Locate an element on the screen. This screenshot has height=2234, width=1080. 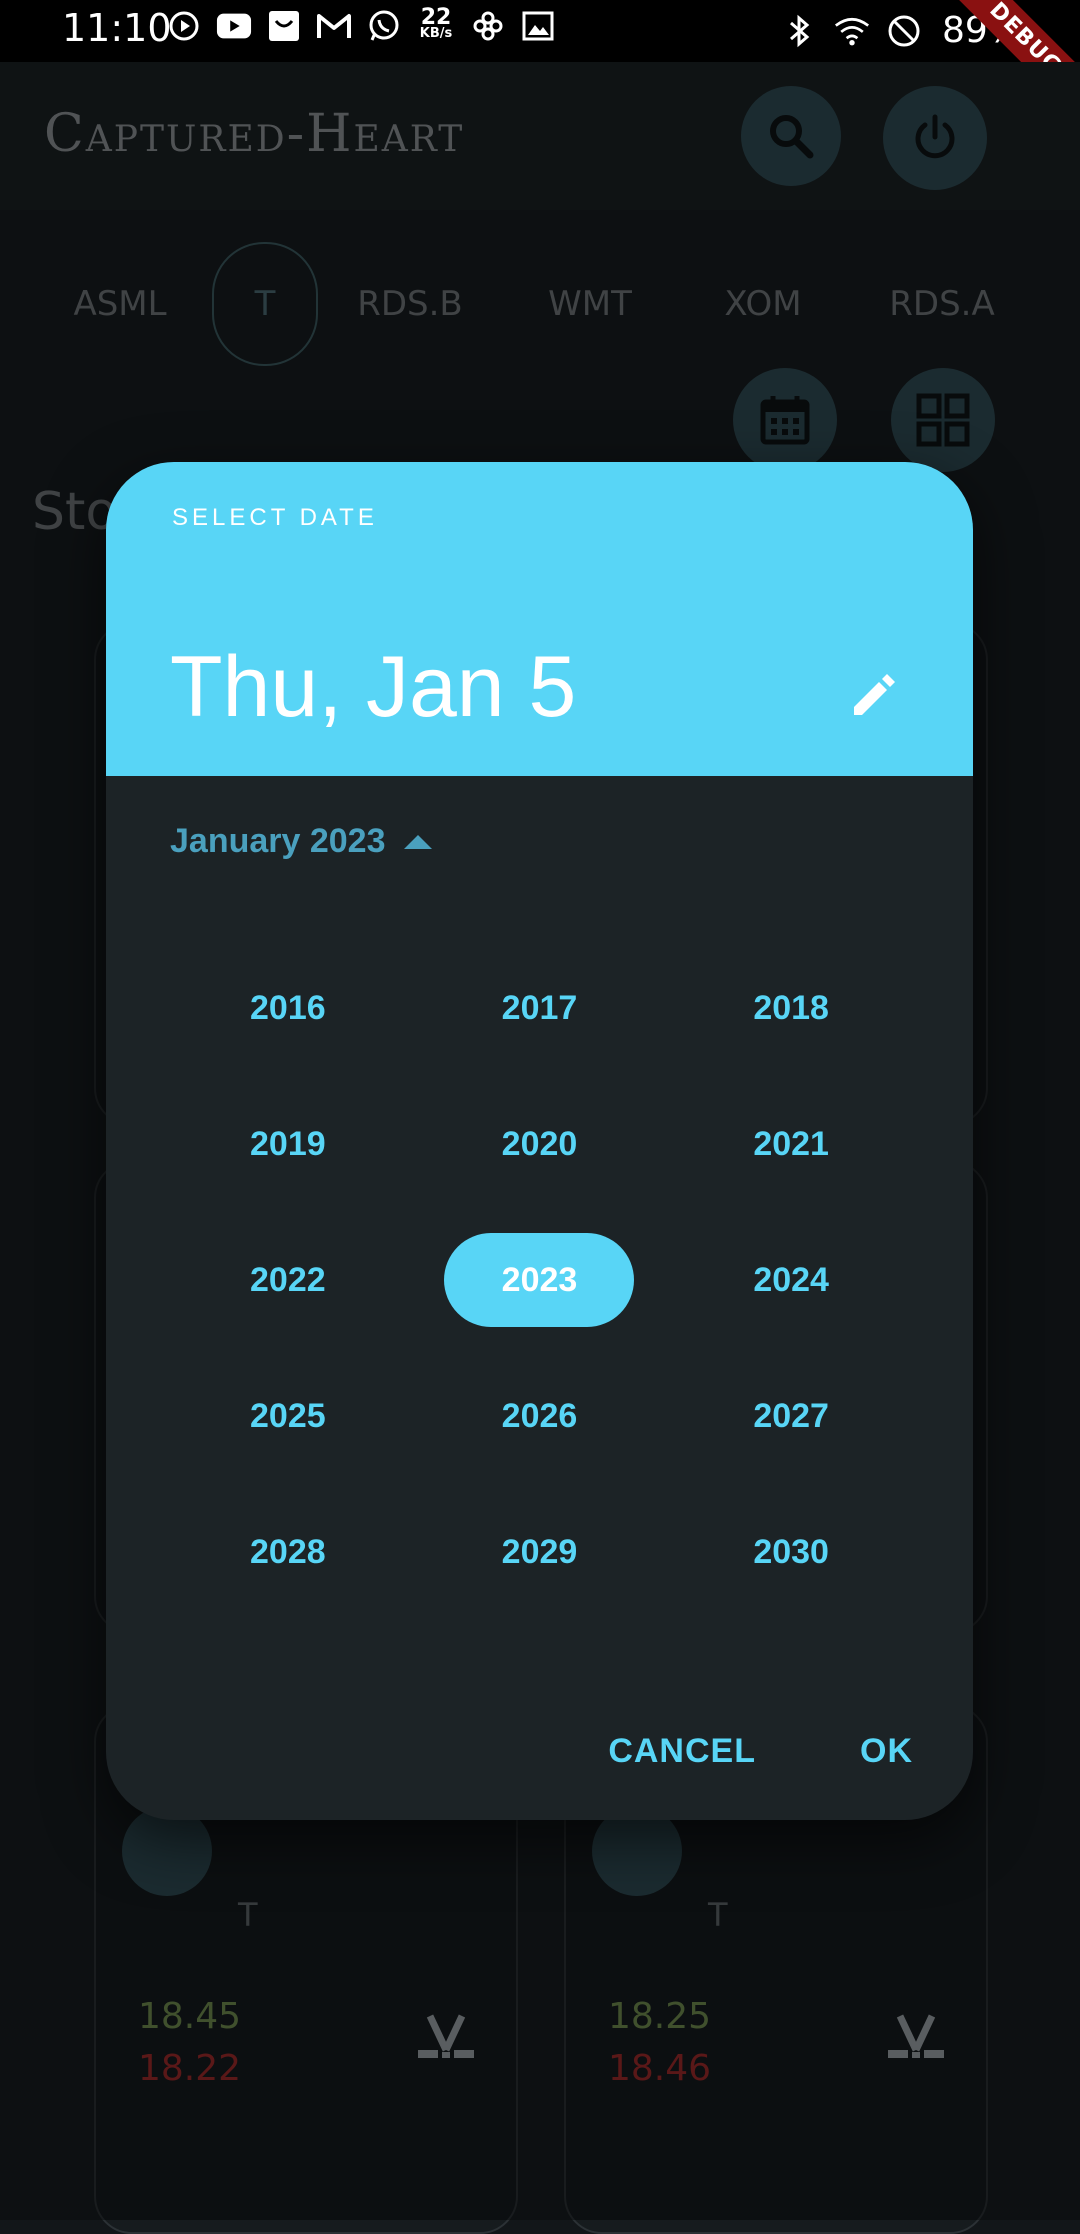
month-year-label: January 2023 is located at coordinates (278, 841).